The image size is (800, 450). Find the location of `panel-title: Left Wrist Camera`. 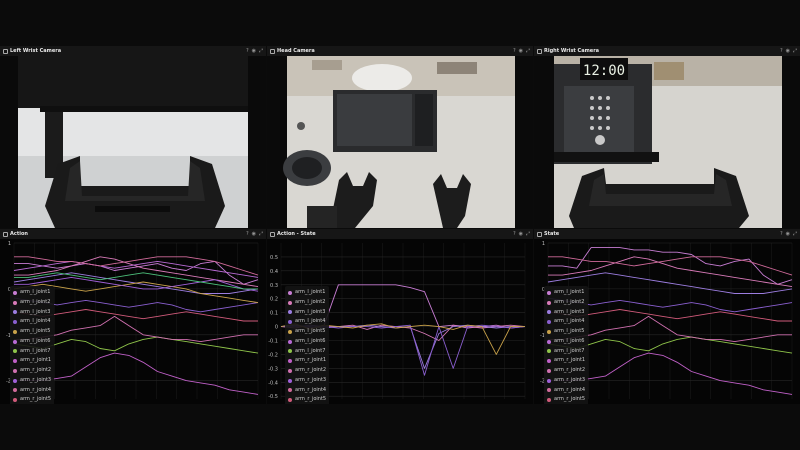

panel-title: Left Wrist Camera is located at coordinates (36, 51).